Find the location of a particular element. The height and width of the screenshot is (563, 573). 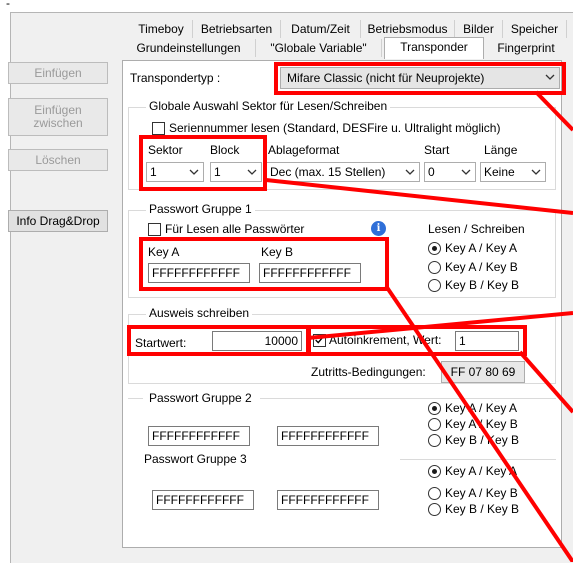

arrow-line-sector-block is located at coordinates (419, 196).